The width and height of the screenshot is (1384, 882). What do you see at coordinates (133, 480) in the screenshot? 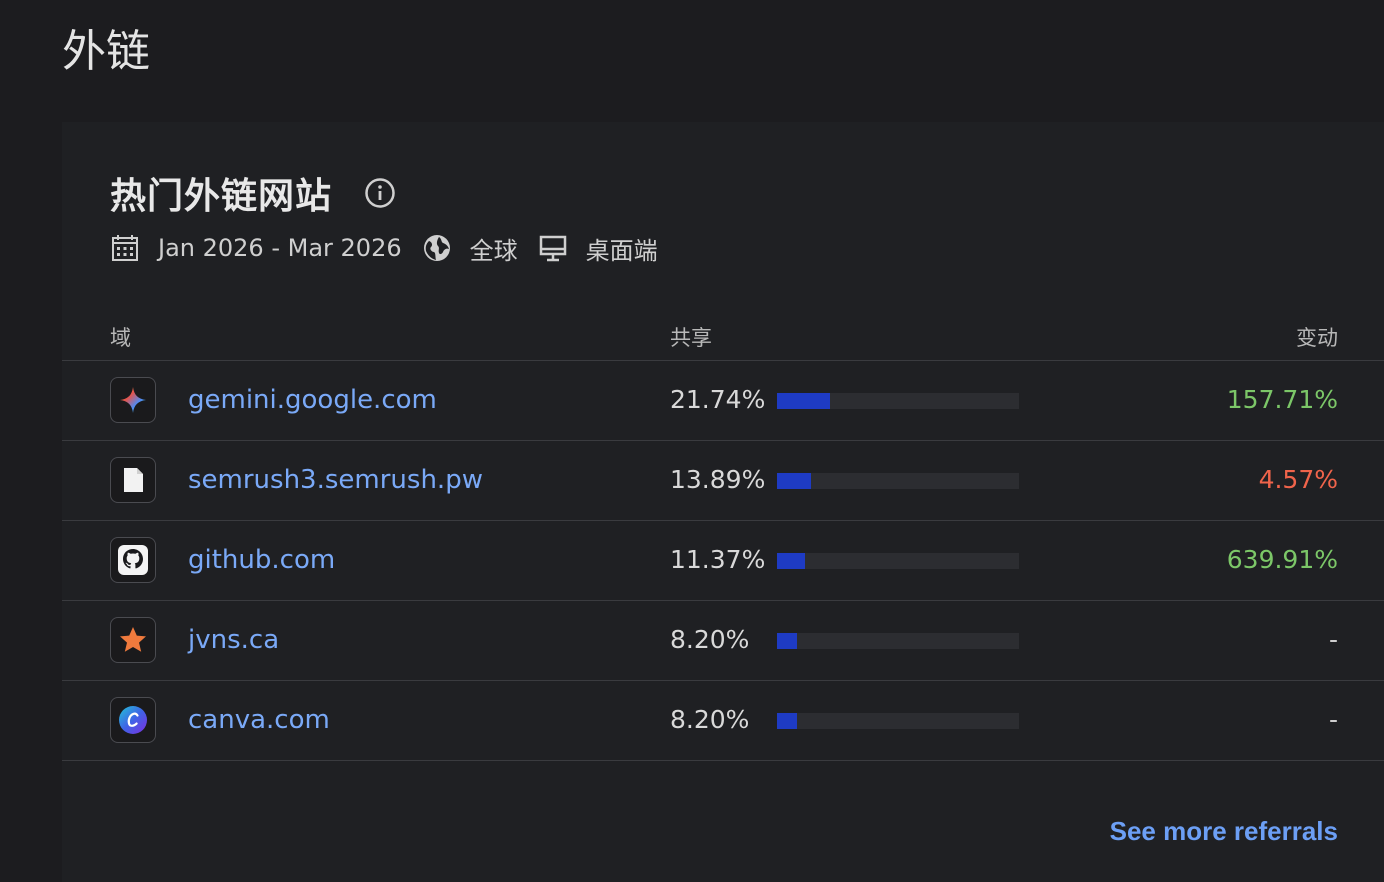
I see `blank-page-icon` at bounding box center [133, 480].